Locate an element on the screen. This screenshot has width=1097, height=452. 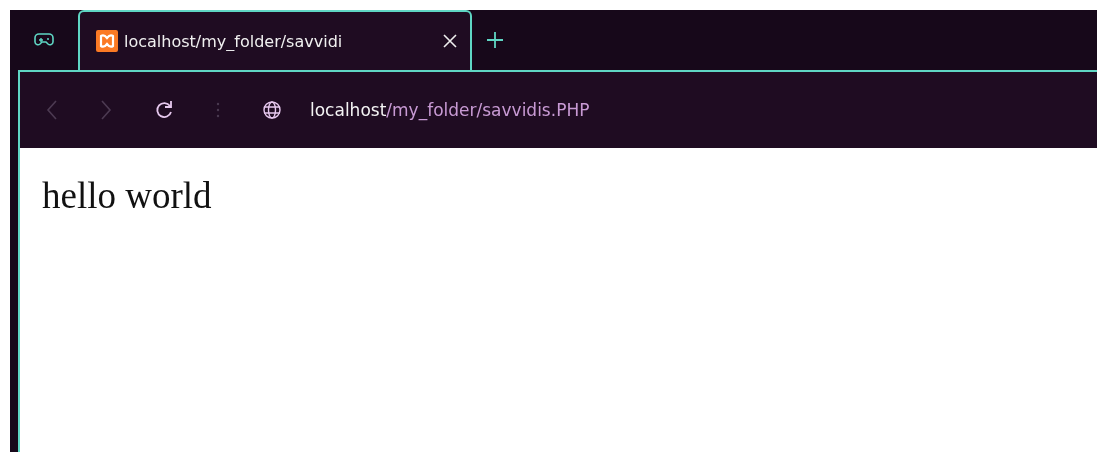
tab-title: localhost/my_folder/savvidi is located at coordinates (234, 41).